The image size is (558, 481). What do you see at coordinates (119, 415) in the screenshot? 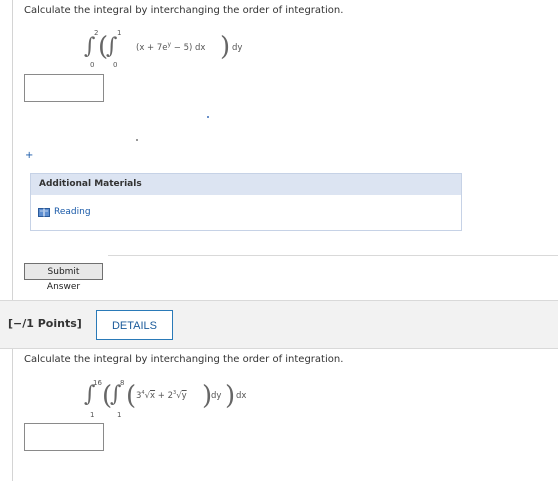
I see `inner-lower-limit: 1` at bounding box center [119, 415].